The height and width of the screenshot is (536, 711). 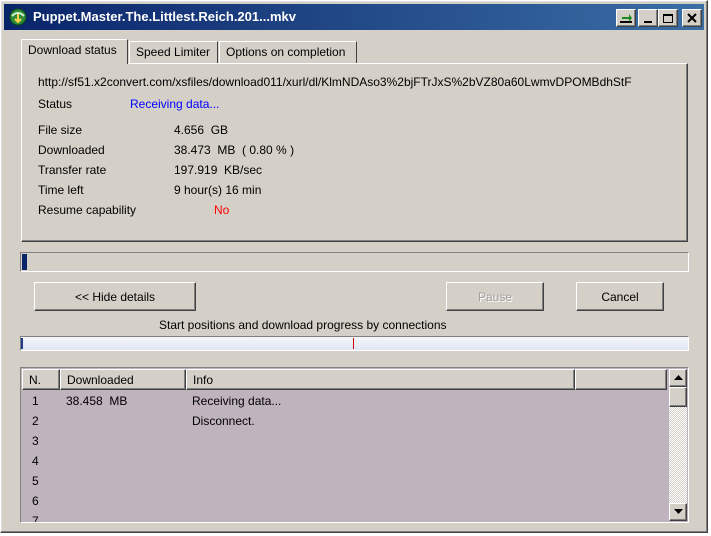 I want to click on table-row: 7, so click(x=344, y=517).